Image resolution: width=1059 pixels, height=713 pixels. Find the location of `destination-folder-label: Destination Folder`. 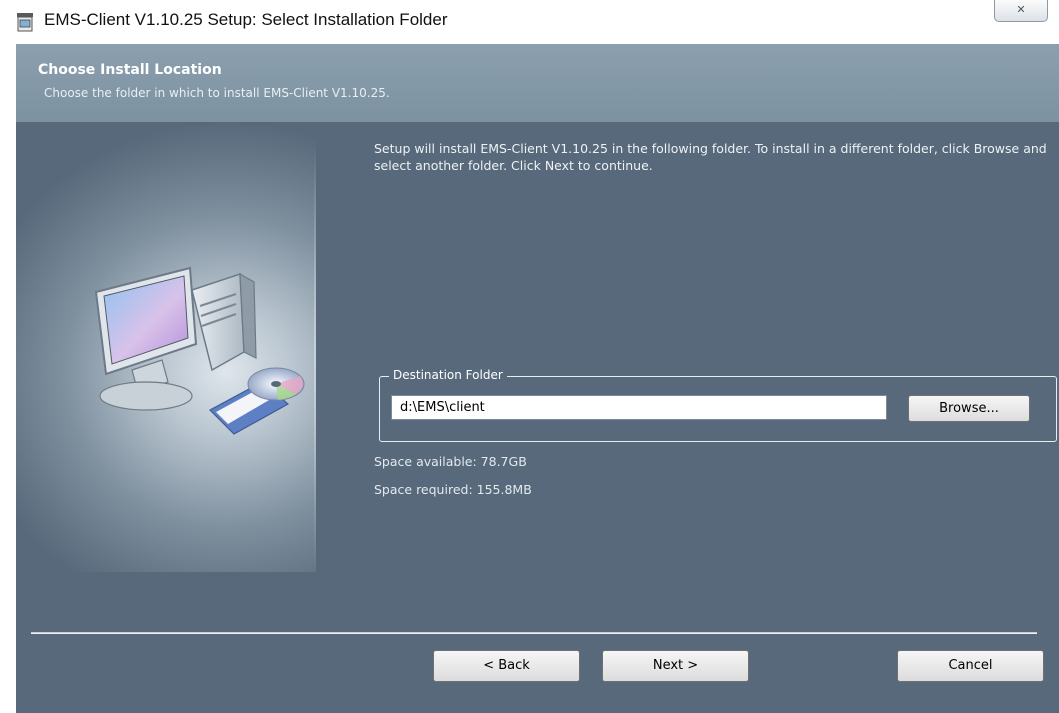

destination-folder-label: Destination Folder is located at coordinates (448, 375).